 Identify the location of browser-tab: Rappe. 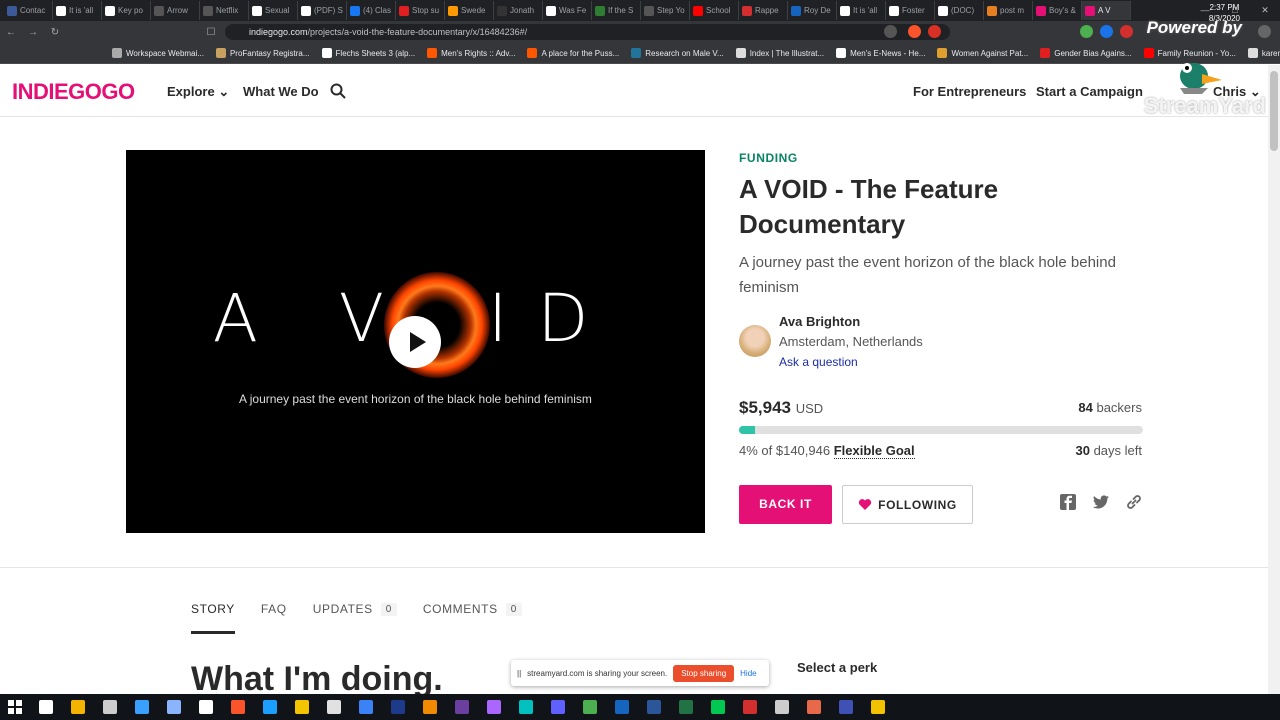
(763, 10).